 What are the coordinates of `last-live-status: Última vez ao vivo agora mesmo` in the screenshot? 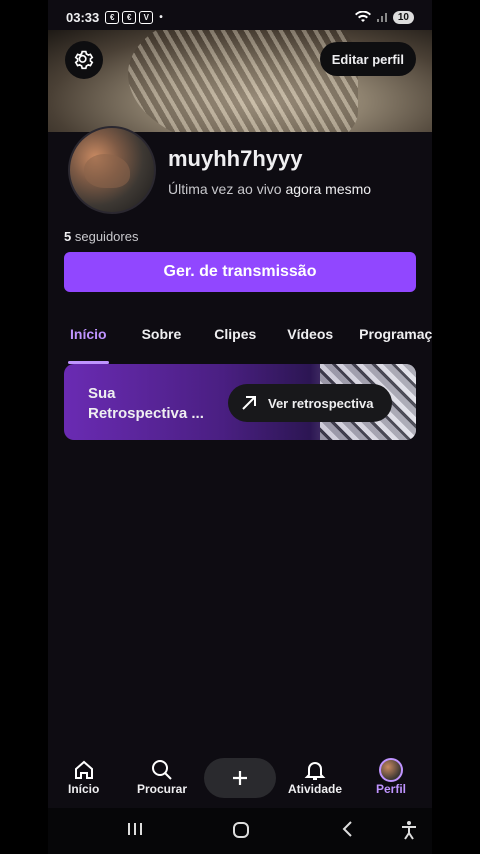 It's located at (269, 189).